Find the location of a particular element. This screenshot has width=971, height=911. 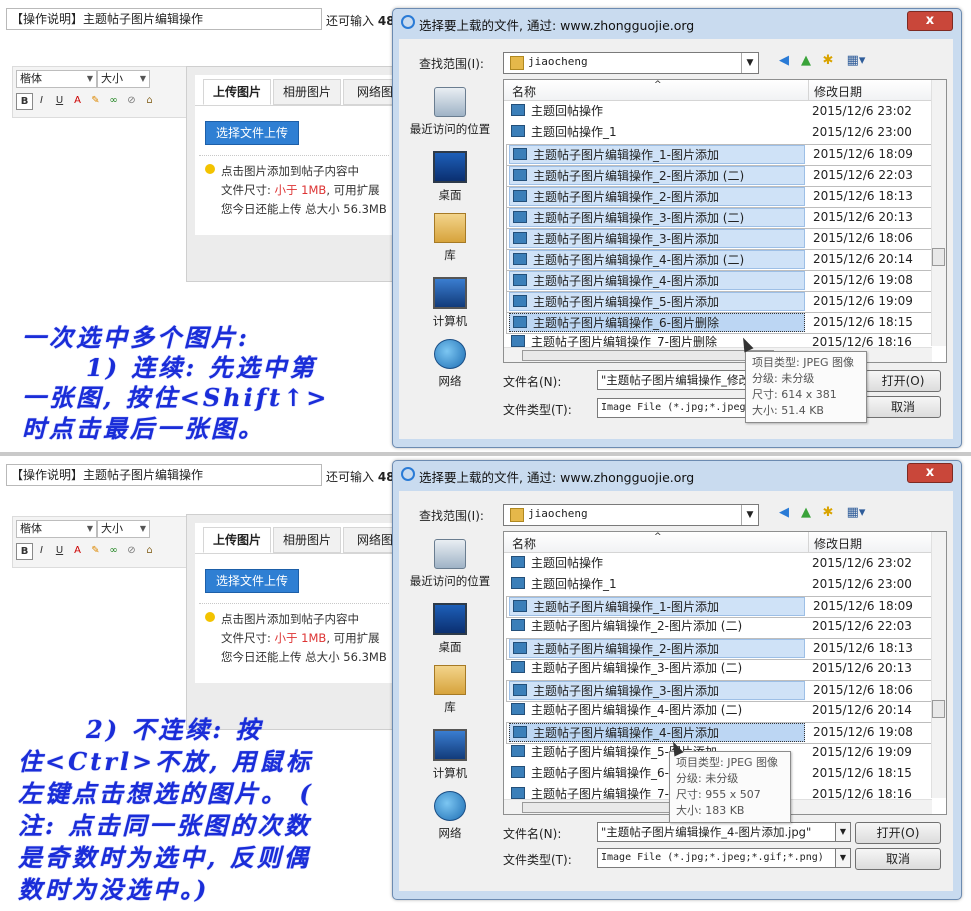

file-name-cell: 主题回帖操作 is located at coordinates (656, 111).